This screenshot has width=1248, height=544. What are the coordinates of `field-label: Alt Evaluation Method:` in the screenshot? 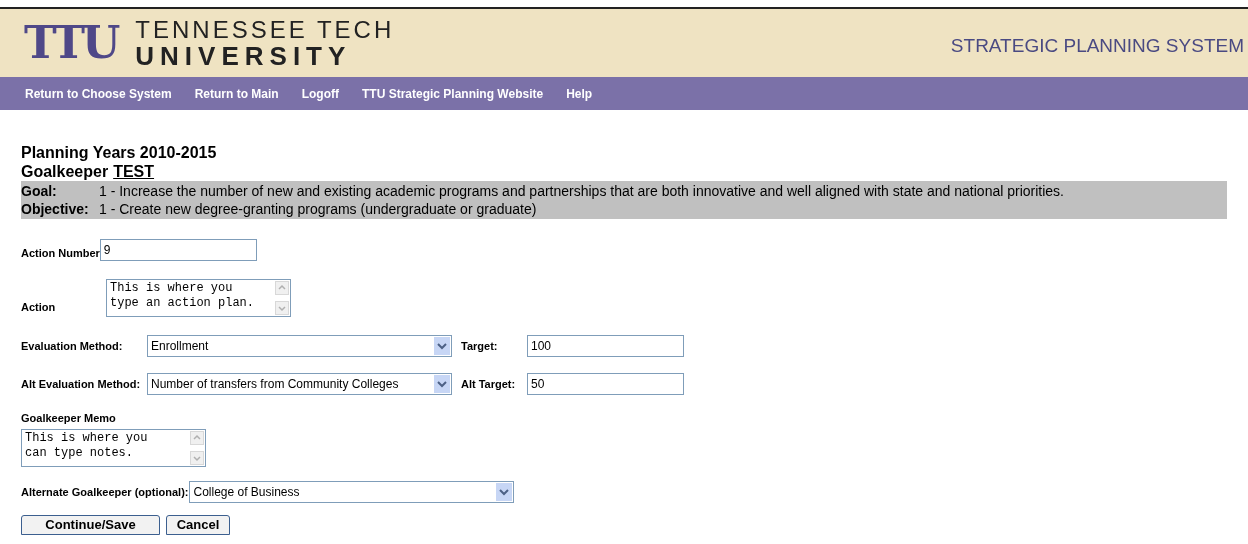 It's located at (81, 384).